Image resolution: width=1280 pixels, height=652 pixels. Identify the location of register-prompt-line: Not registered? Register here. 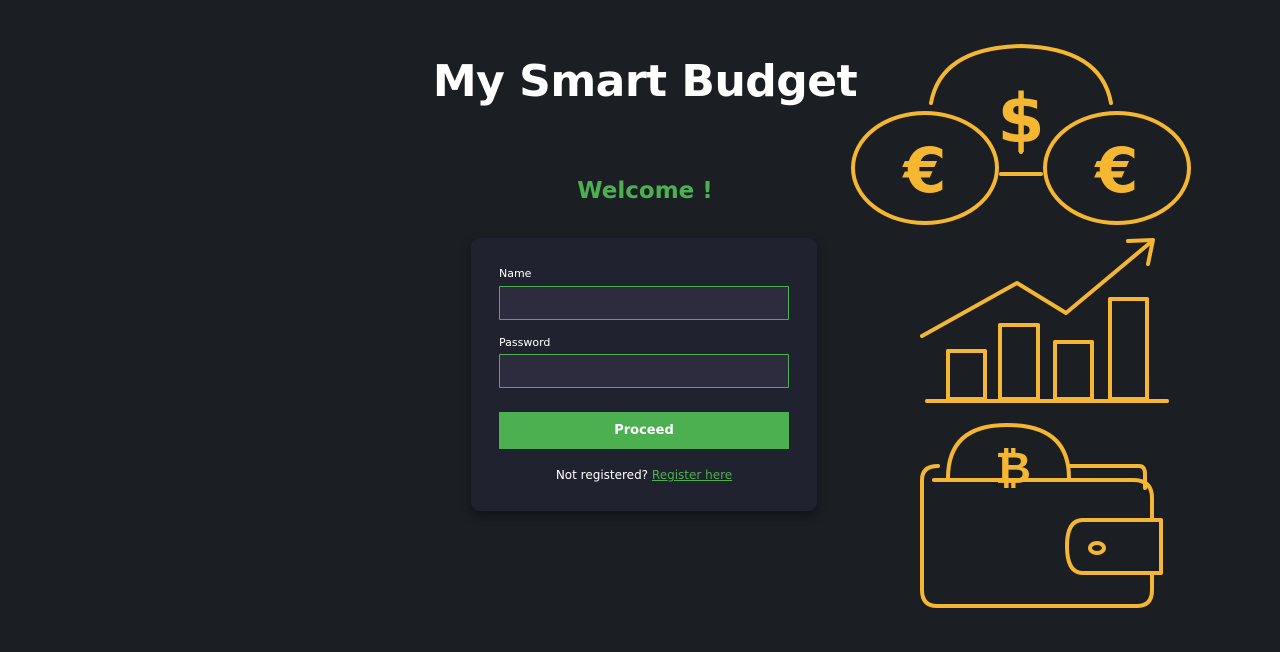
(644, 475).